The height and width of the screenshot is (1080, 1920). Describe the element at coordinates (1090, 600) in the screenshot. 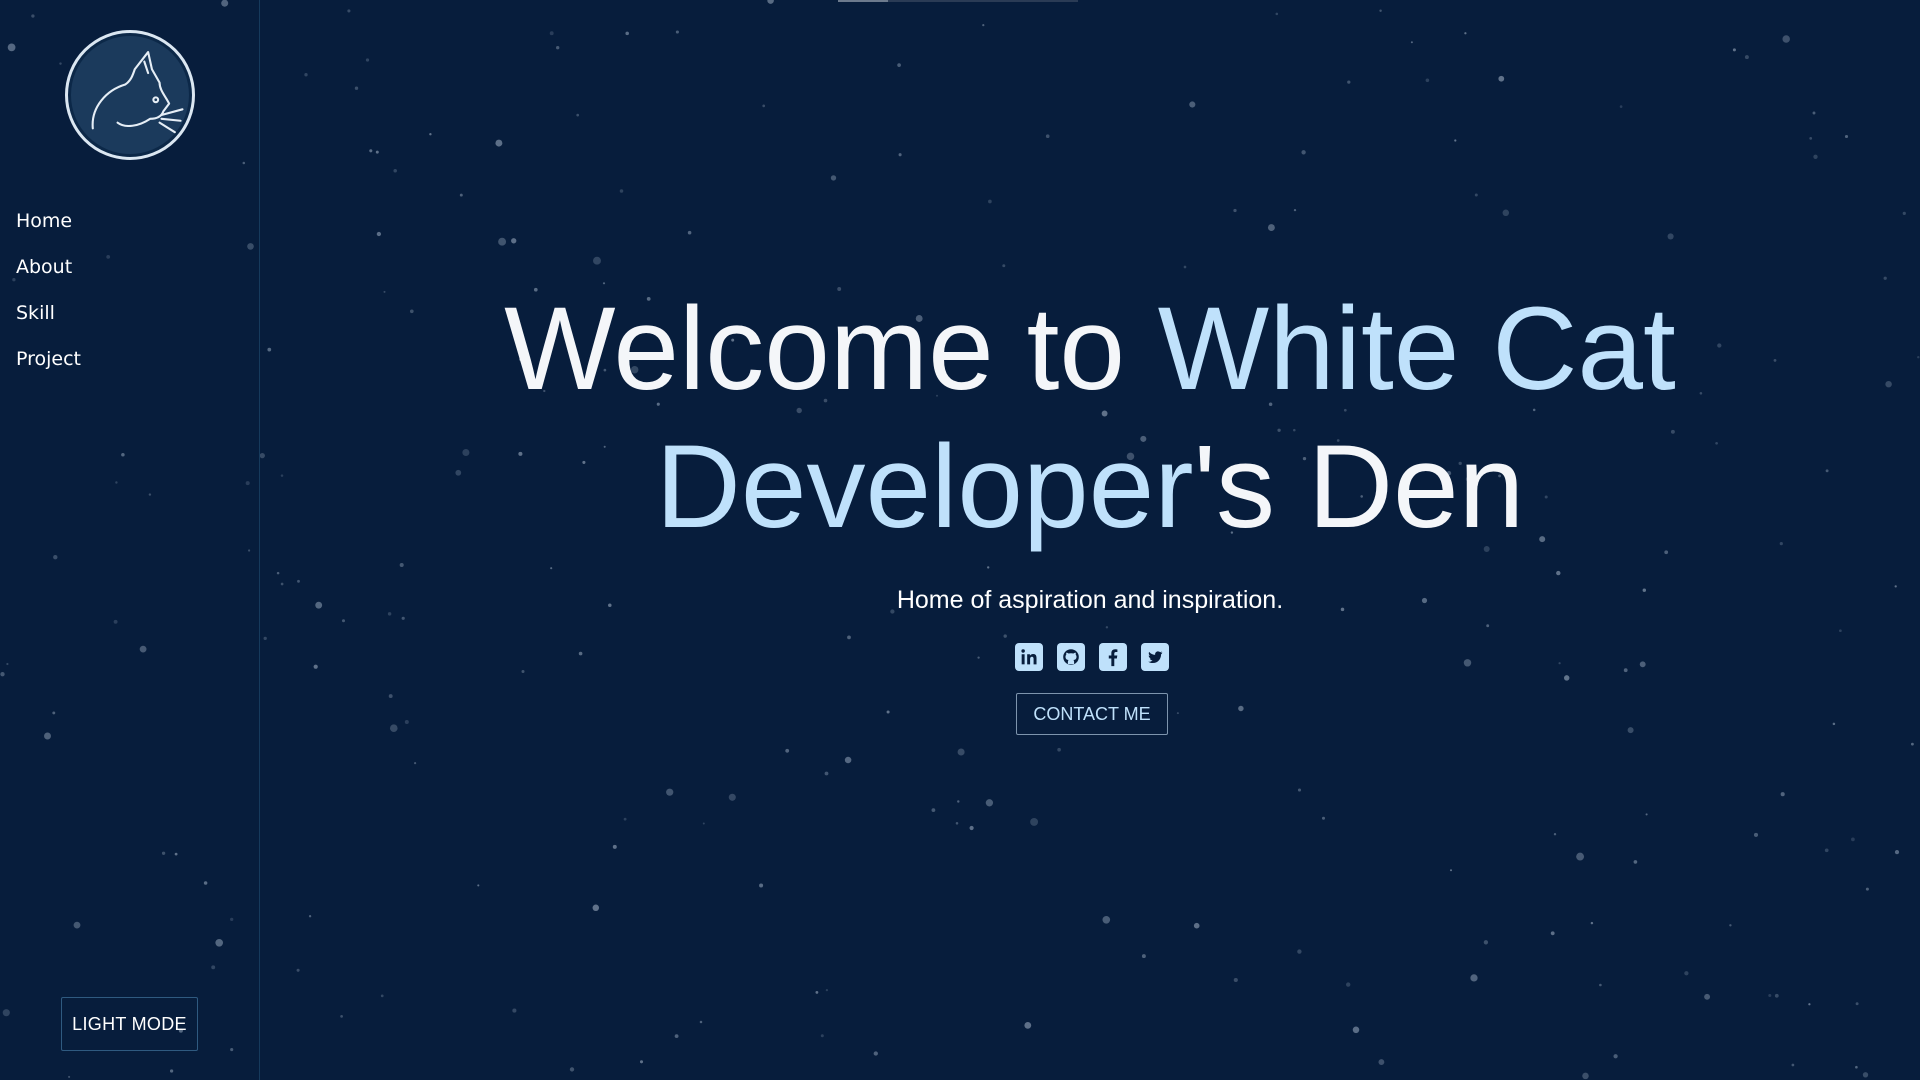

I see `hero-subtitle: Home of aspiration and inspiration.` at that location.